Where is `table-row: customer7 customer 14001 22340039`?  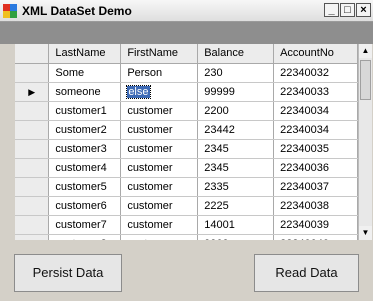 table-row: customer7 customer 14001 22340039 is located at coordinates (186, 225).